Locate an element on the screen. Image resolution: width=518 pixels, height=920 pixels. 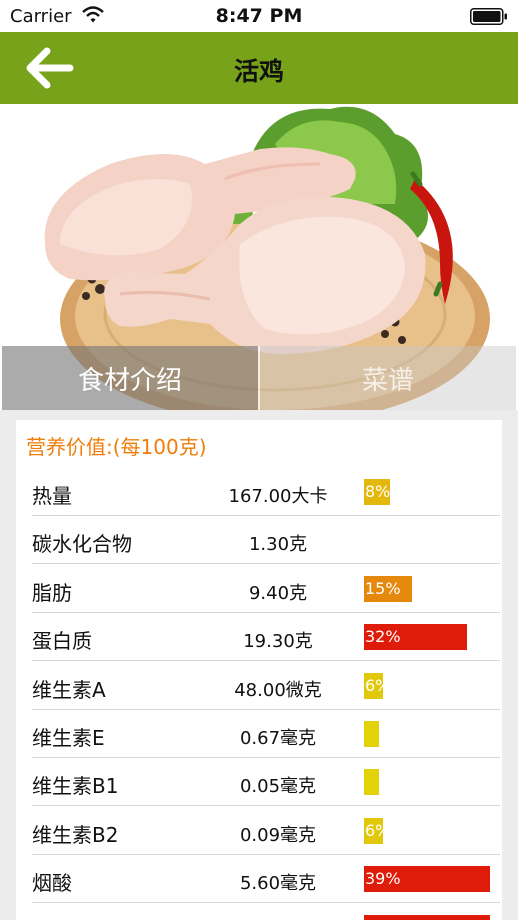
status-time: 8:47 PM is located at coordinates (259, 16).